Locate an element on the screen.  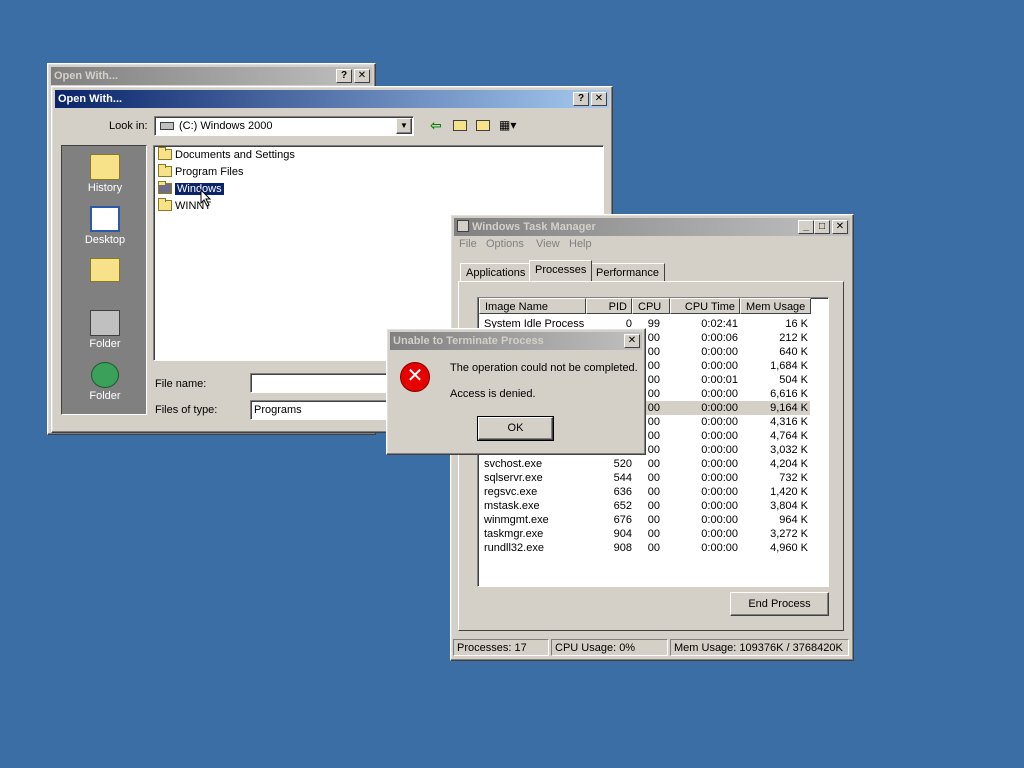
places-network-label: Folder is located at coordinates (105, 396).